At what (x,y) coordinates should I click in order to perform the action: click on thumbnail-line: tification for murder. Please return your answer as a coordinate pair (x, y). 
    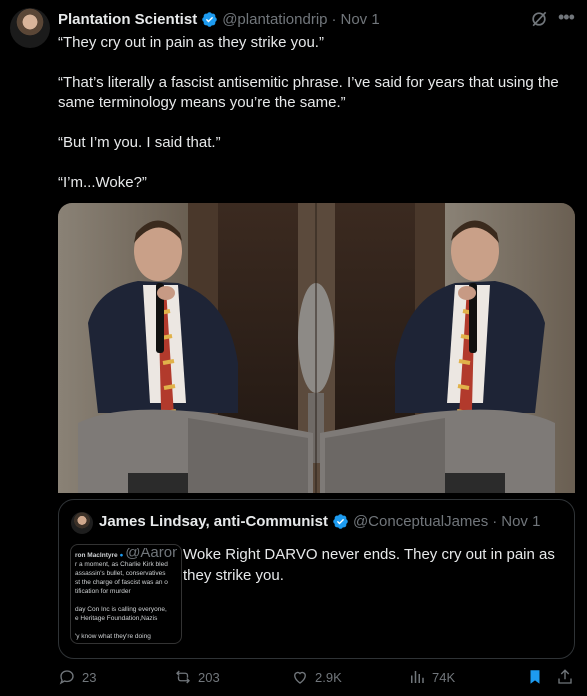
    Looking at the image, I should click on (103, 591).